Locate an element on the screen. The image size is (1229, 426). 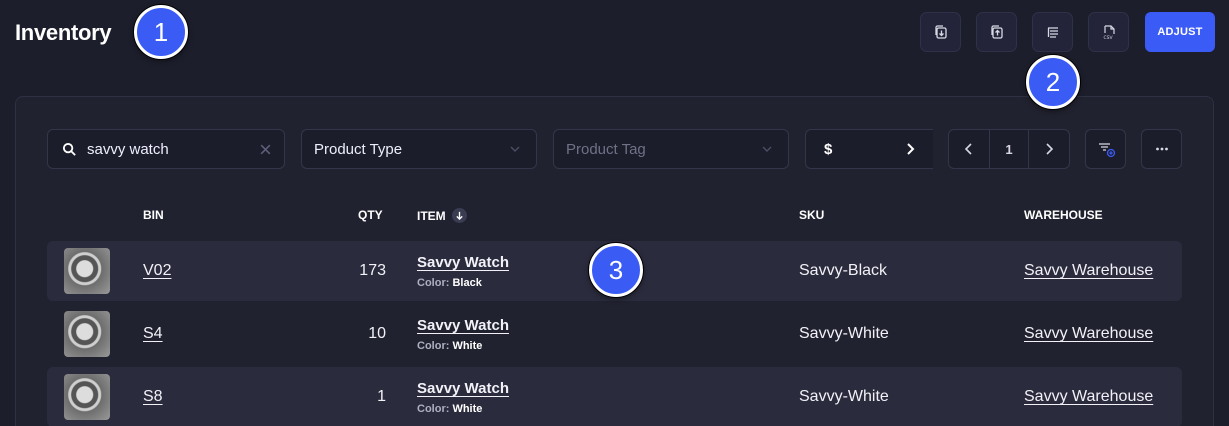
page-number: 1 is located at coordinates (1009, 149).